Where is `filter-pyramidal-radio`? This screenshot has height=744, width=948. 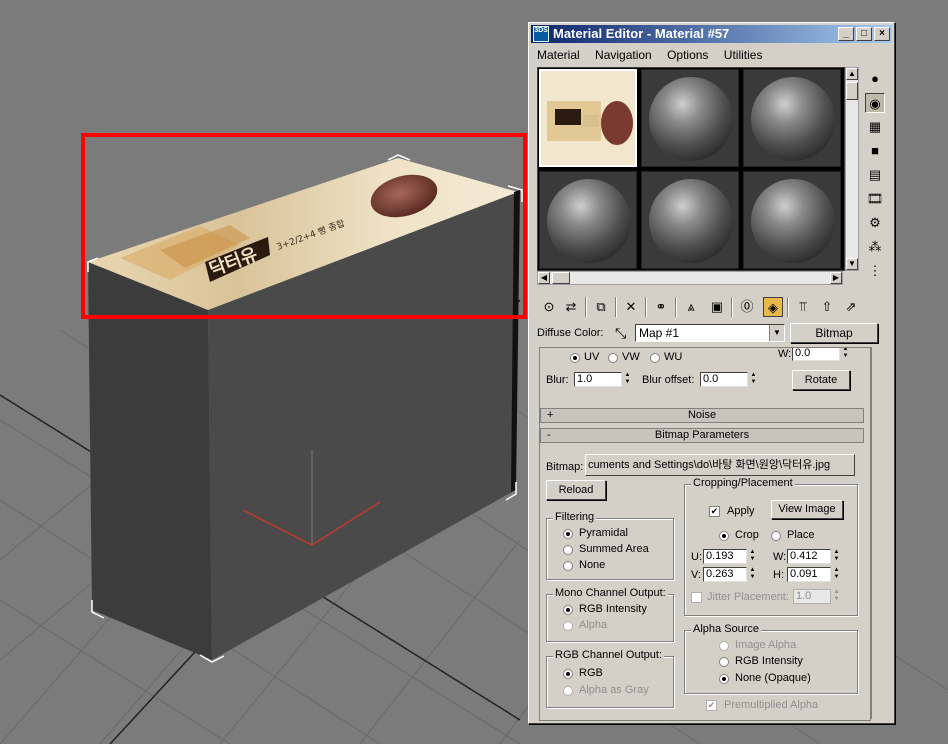
filter-pyramidal-radio is located at coordinates (568, 534).